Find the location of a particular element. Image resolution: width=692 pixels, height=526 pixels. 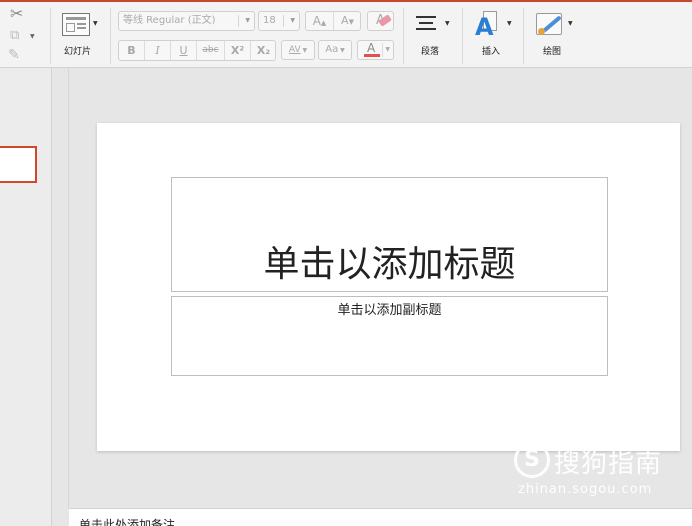

slide-thumbnails-panel is located at coordinates (26, 297).